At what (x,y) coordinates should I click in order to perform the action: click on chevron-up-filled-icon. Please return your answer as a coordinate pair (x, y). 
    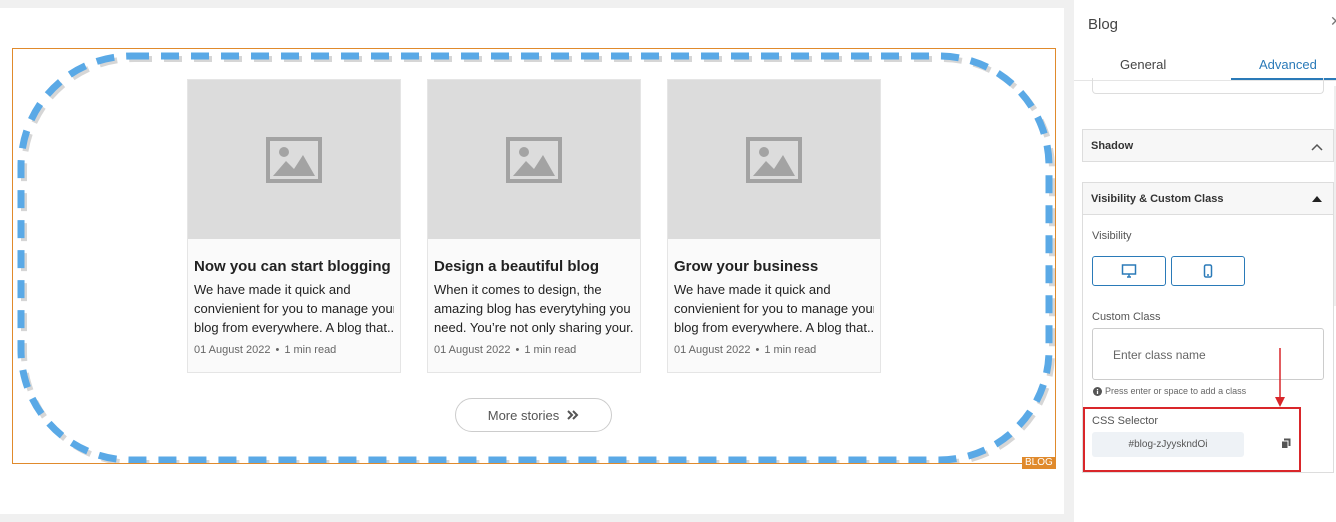
    Looking at the image, I should click on (1317, 199).